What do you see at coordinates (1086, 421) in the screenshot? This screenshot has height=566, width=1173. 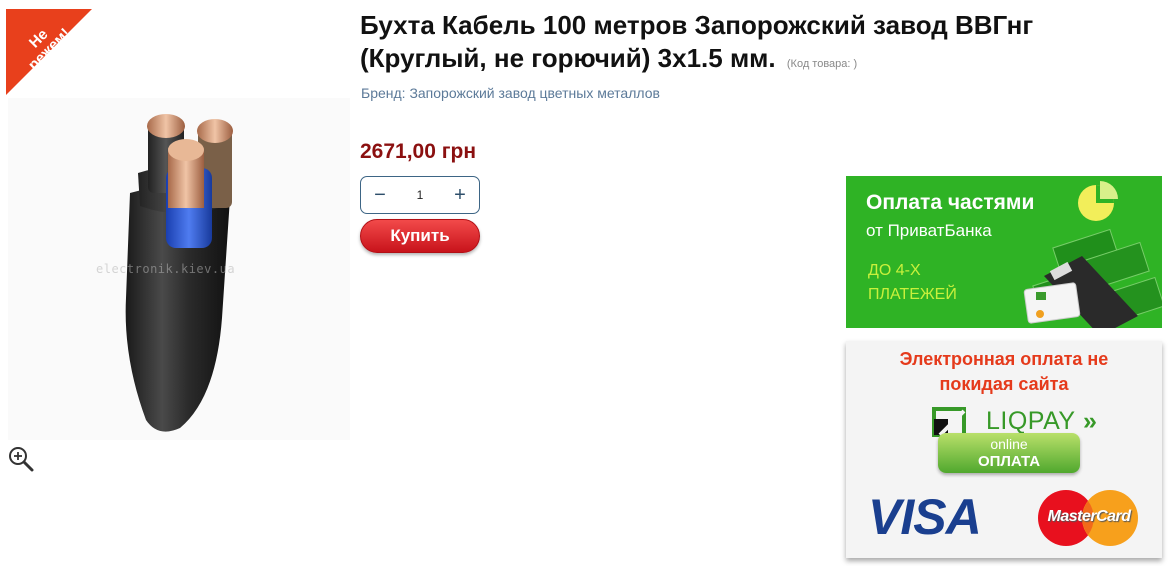 I see `chevrons-right-icon: »` at bounding box center [1086, 421].